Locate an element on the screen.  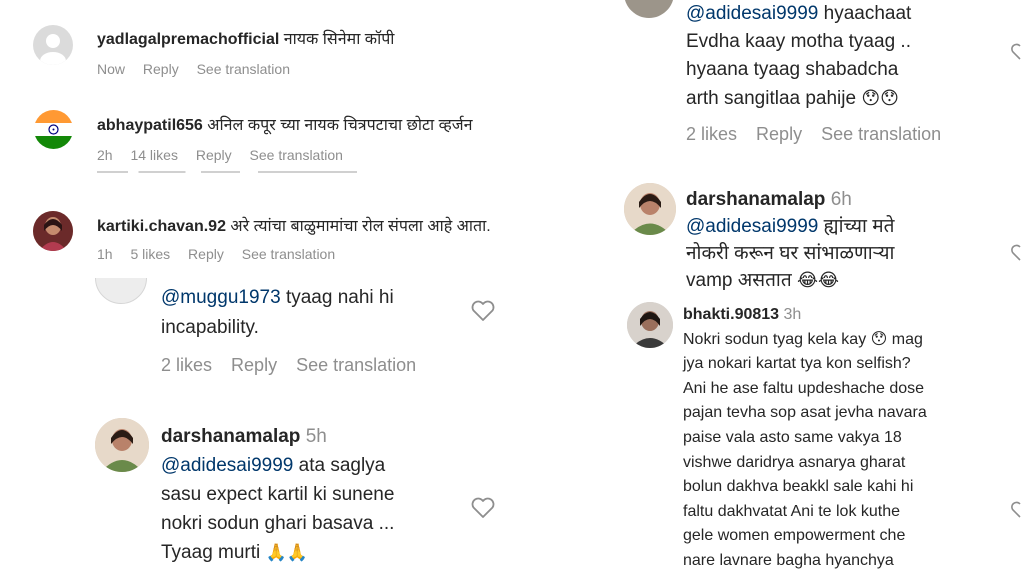
comment-text: Tyaag murti is located at coordinates (211, 552).